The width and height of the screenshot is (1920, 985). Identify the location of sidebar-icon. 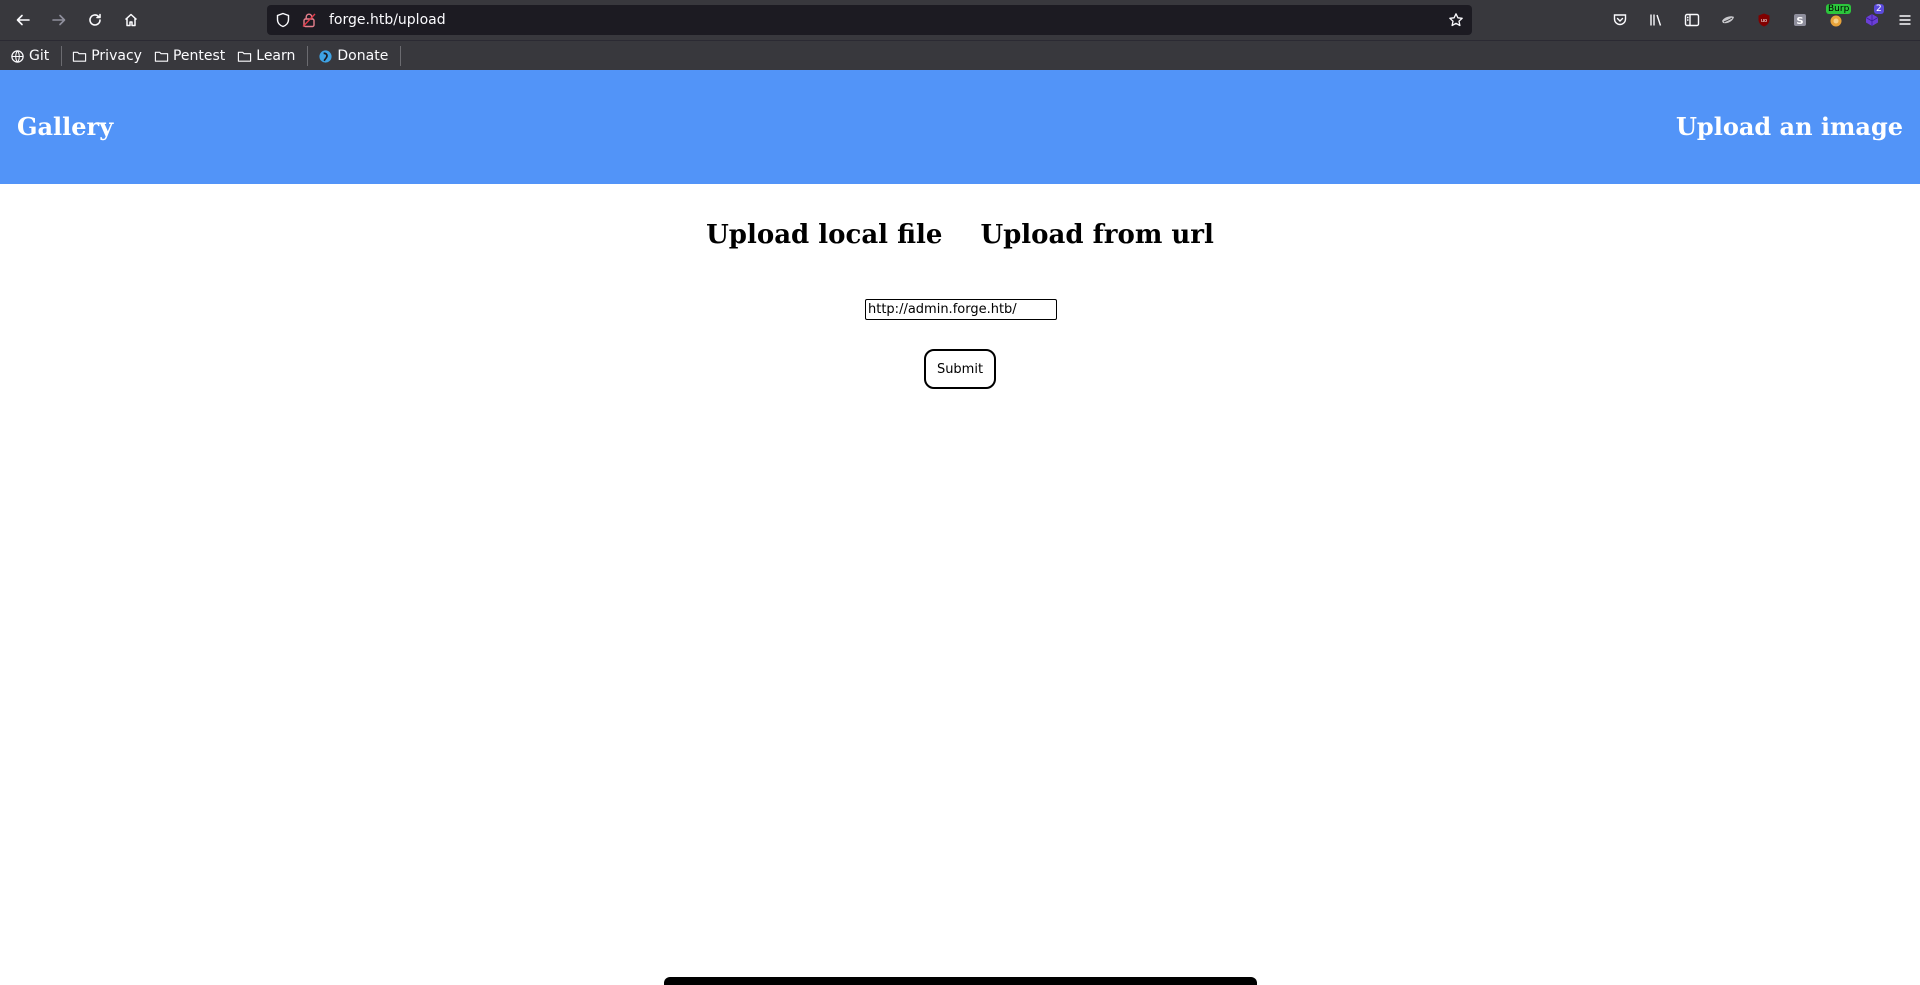
(1692, 20).